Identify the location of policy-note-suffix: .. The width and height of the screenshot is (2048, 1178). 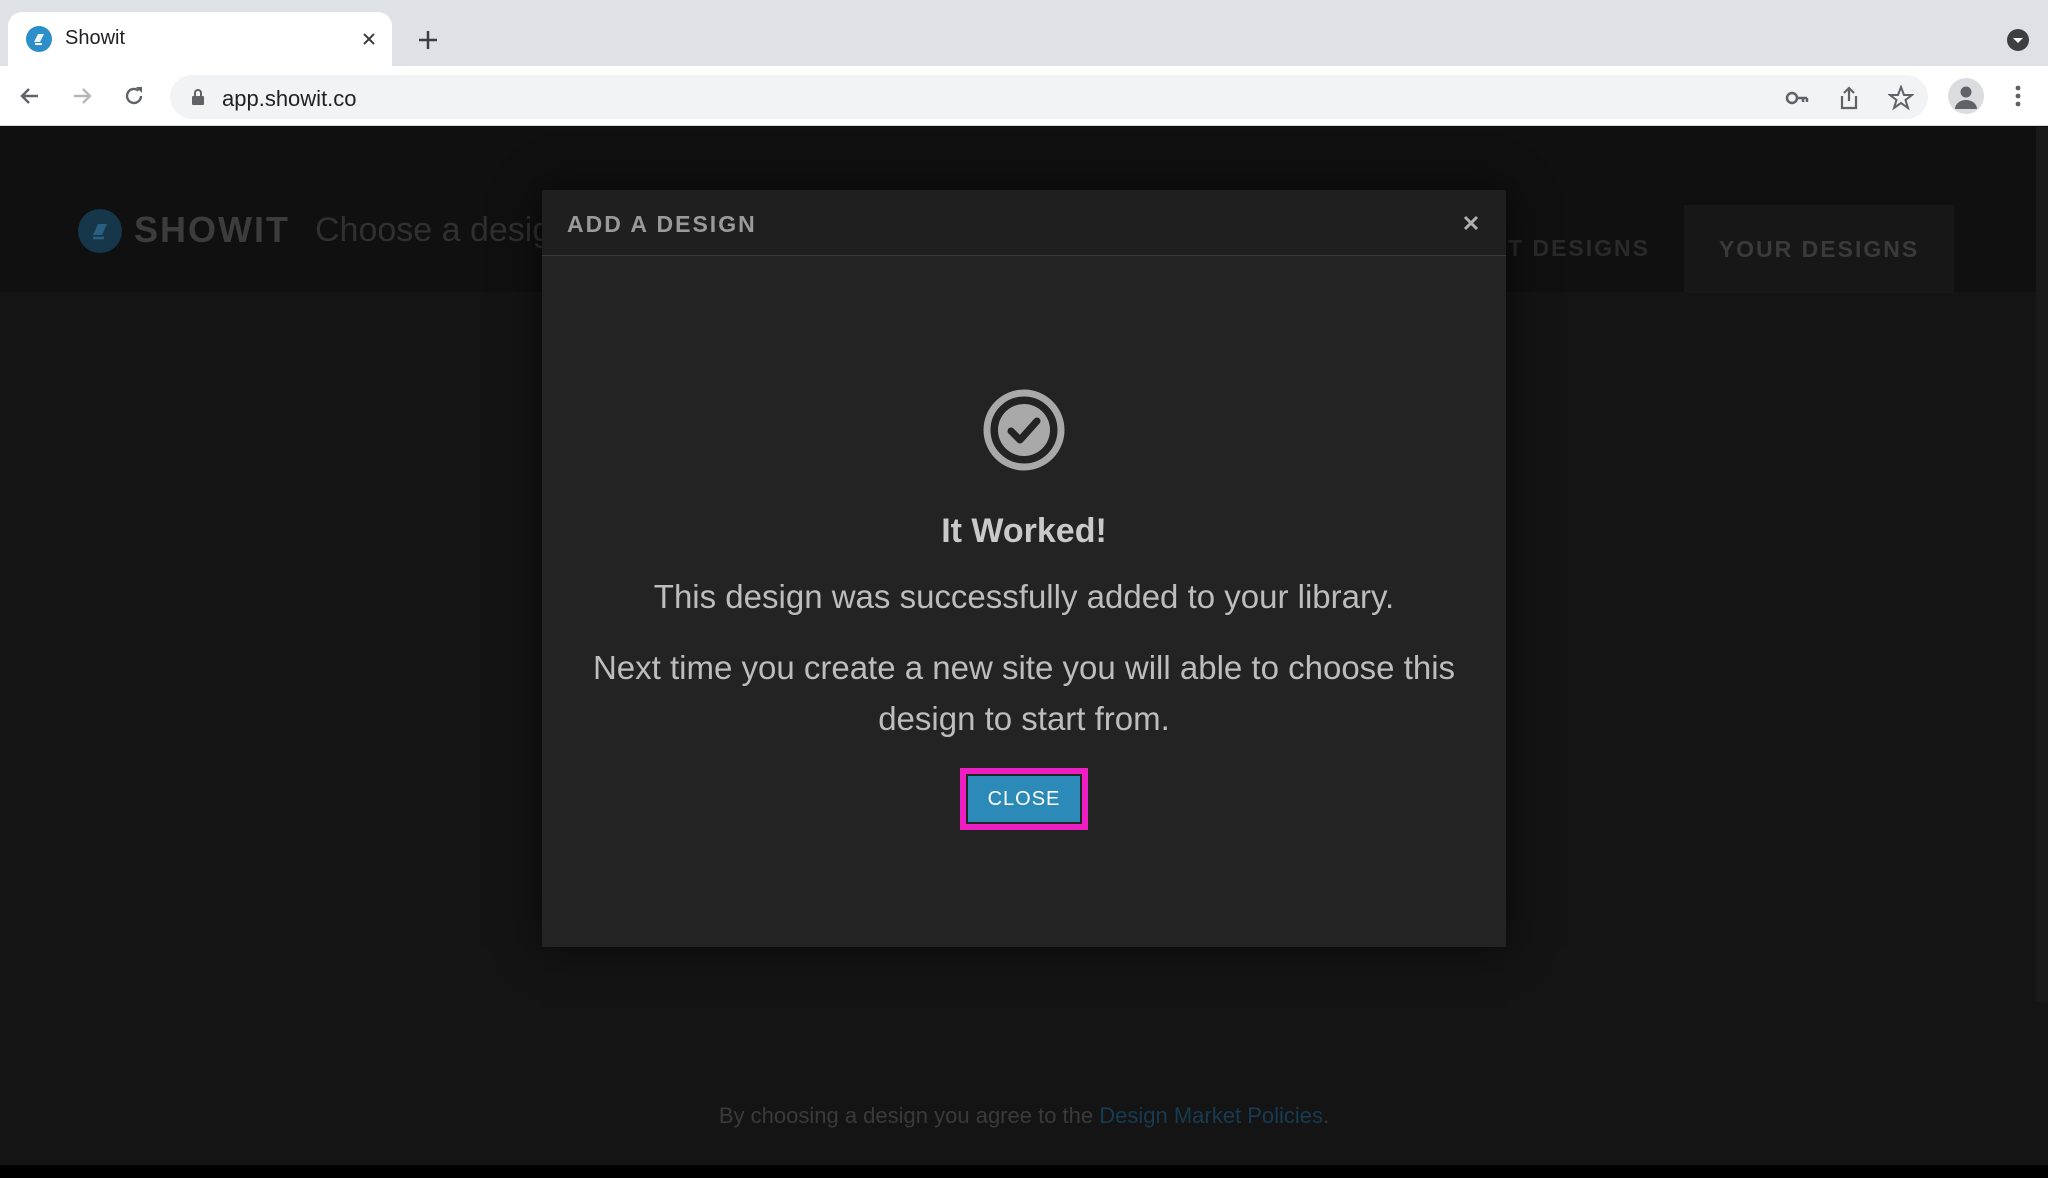
(1326, 1115).